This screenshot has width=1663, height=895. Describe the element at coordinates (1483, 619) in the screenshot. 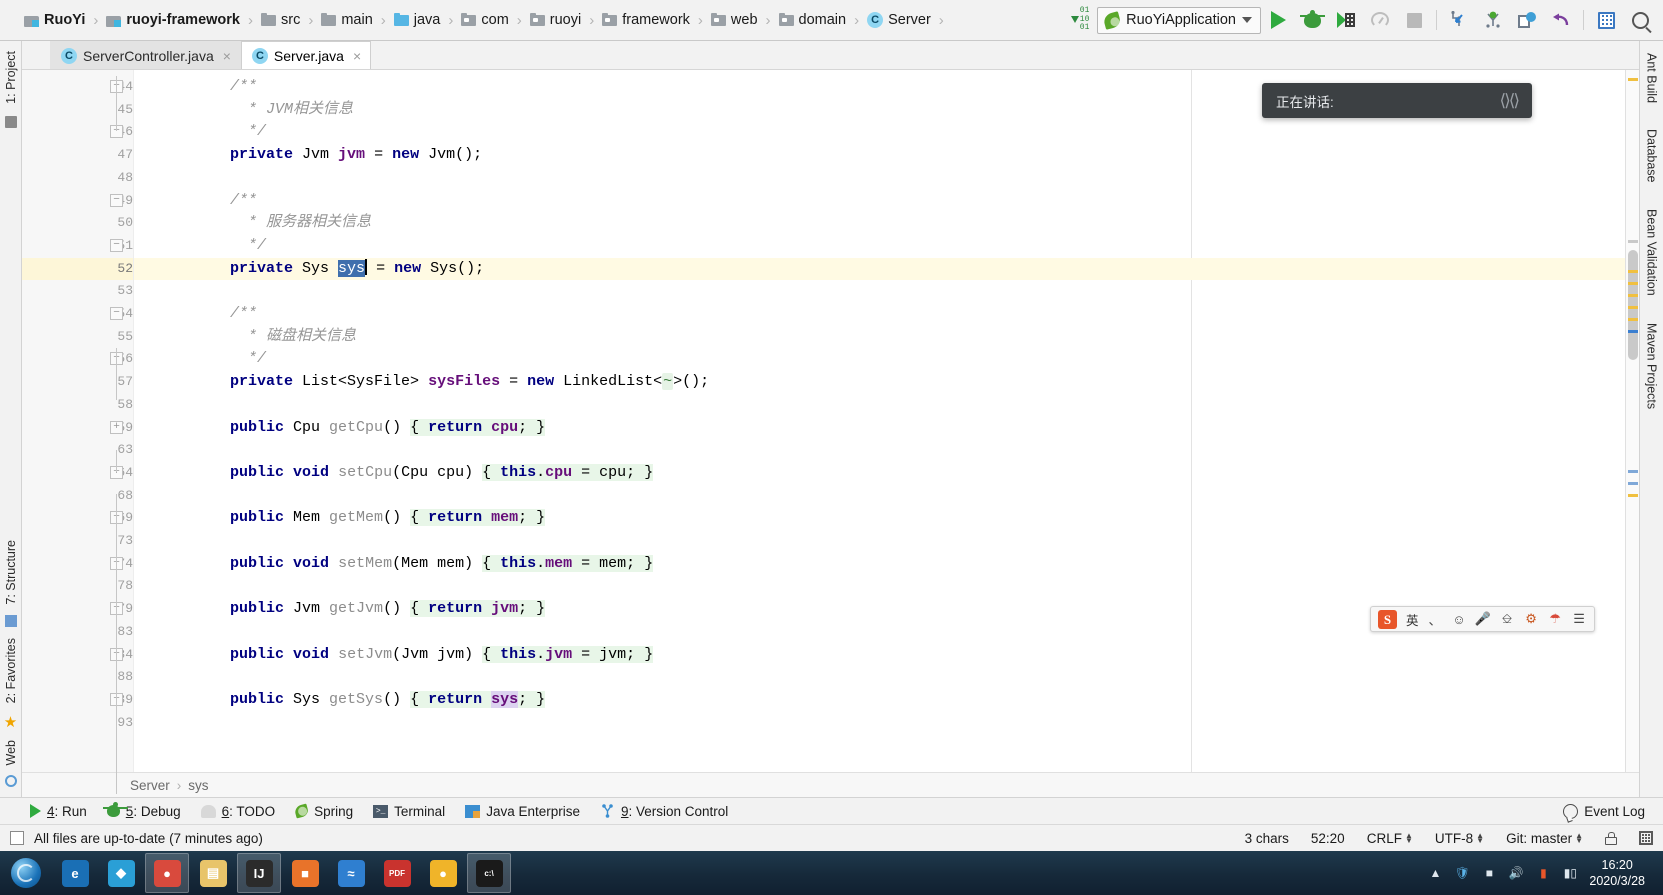

I see `mic-icon: 🎤` at that location.